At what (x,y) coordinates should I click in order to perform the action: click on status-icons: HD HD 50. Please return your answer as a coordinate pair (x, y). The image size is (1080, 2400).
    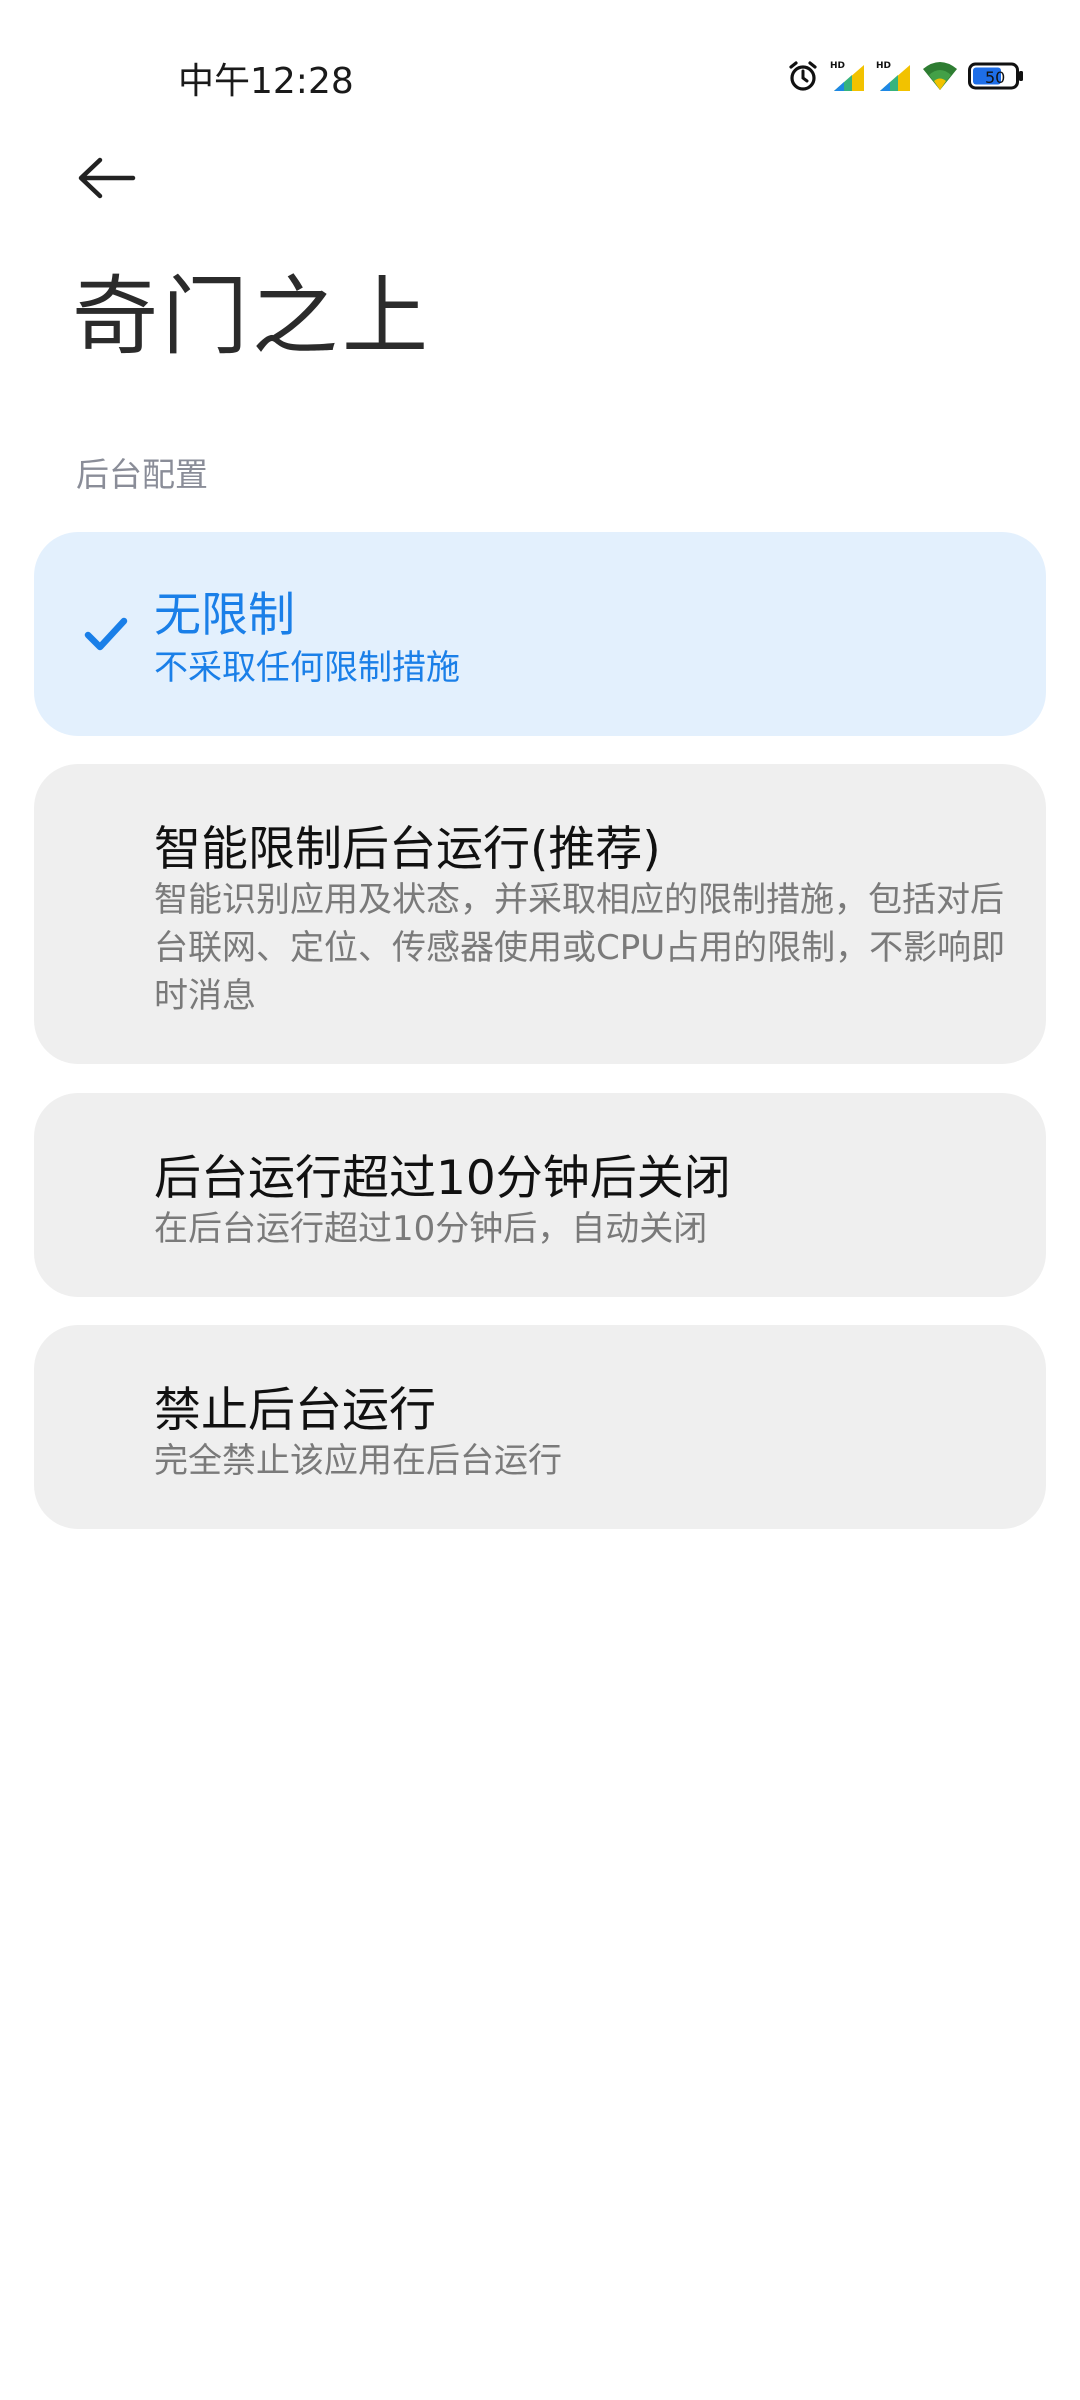
    Looking at the image, I should click on (905, 76).